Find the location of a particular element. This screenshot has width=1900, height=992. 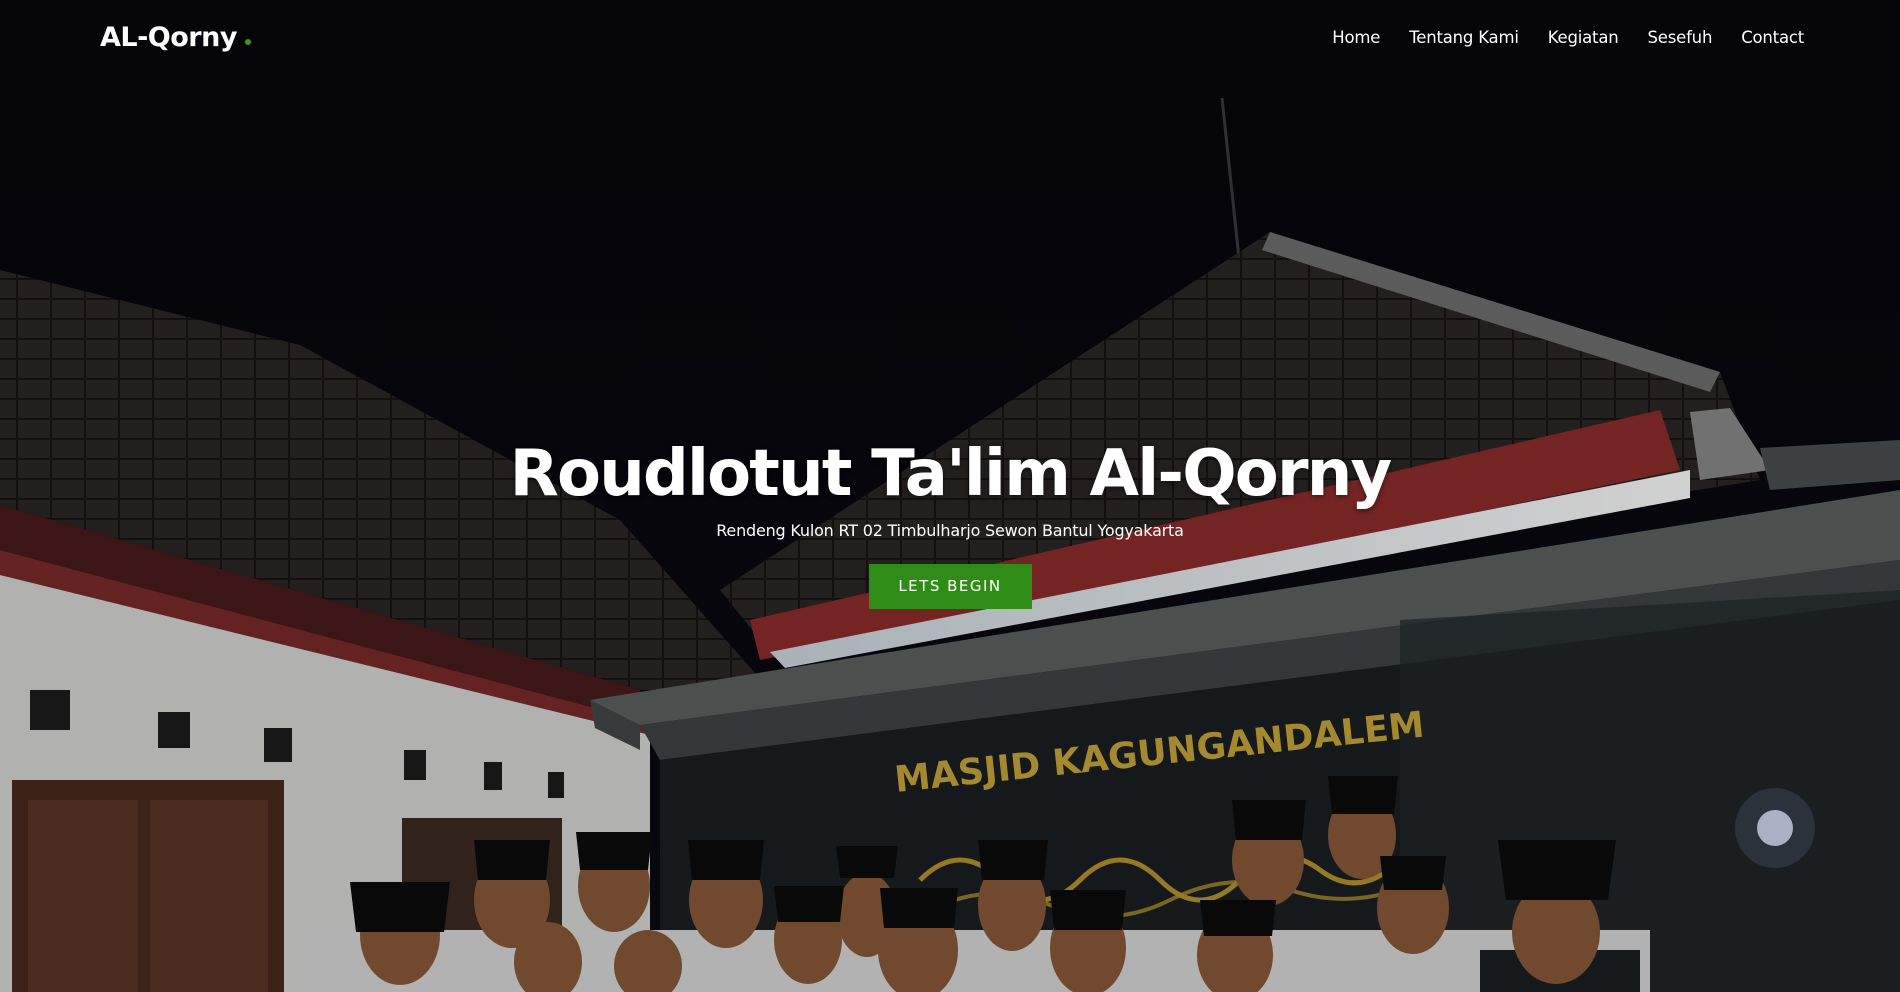

nav-link-tentang-kami: Tentang Kami is located at coordinates (1464, 37).